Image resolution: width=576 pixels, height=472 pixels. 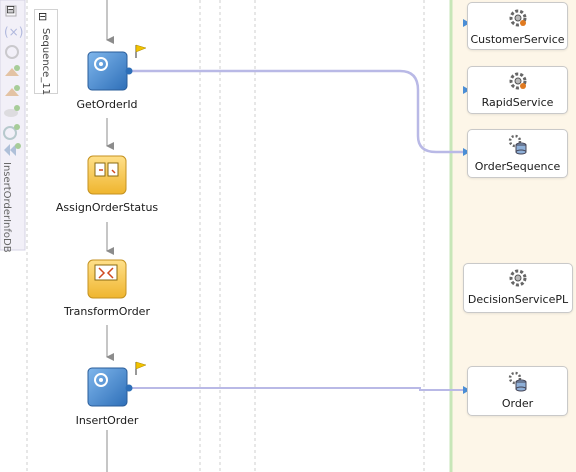 What do you see at coordinates (107, 311) in the screenshot?
I see `activity-label: TransformOrder` at bounding box center [107, 311].